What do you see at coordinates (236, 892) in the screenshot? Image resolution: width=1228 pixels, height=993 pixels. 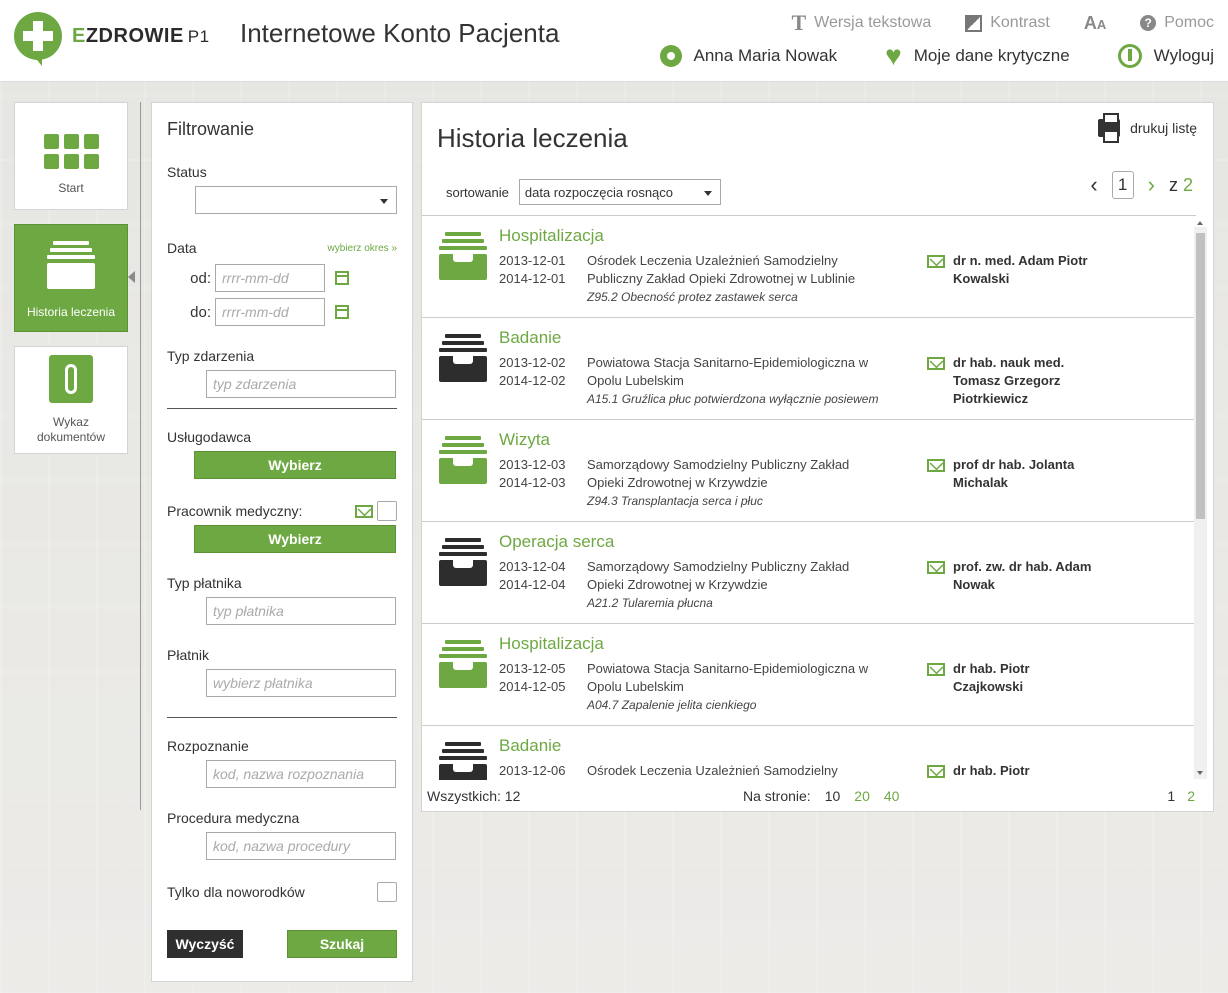 I see `newborn-label: Tylko dla noworodków` at bounding box center [236, 892].